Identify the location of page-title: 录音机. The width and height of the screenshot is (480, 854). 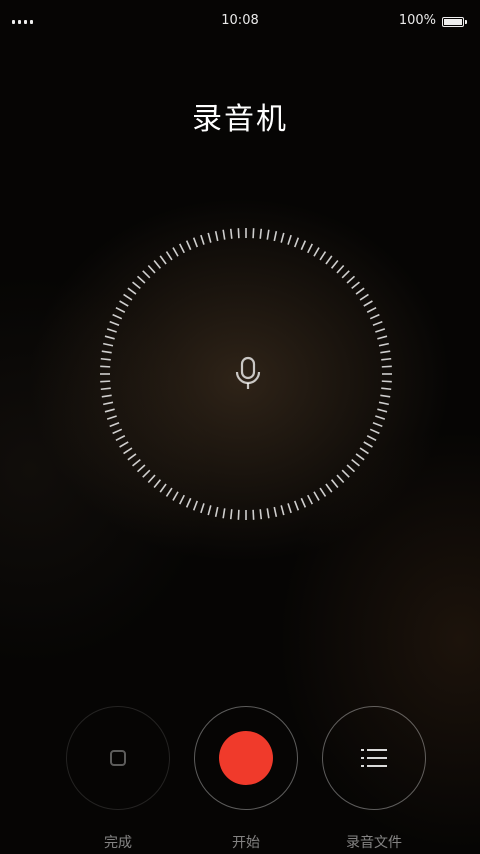
(240, 119).